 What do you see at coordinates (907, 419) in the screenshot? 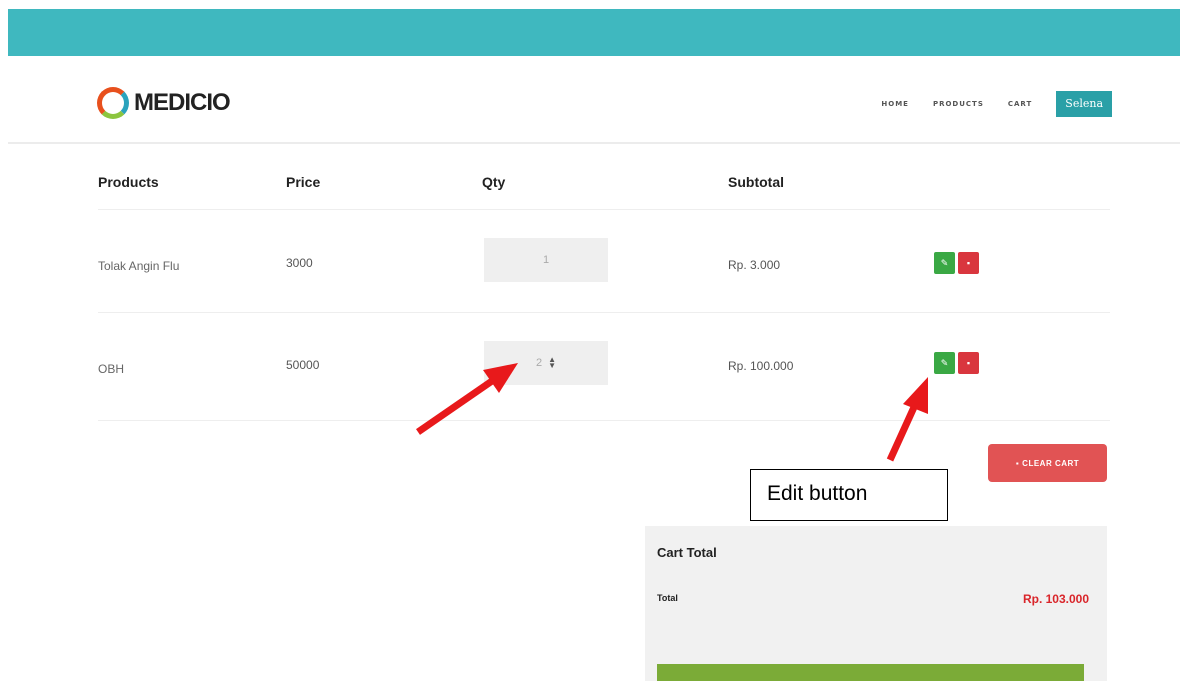
I see `arrow-to-edit` at bounding box center [907, 419].